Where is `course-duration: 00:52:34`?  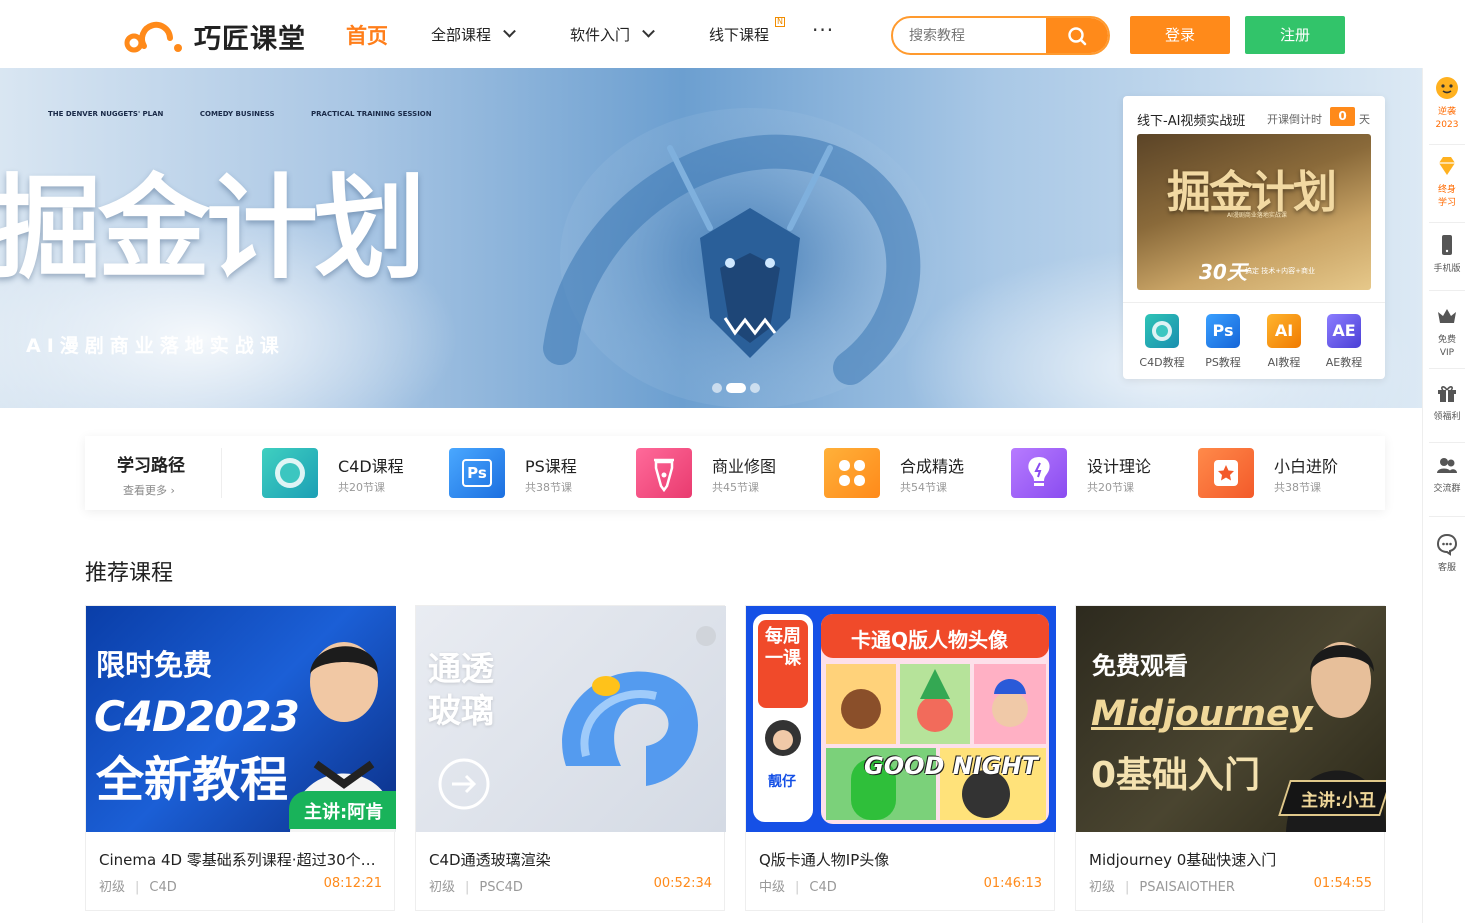 course-duration: 00:52:34 is located at coordinates (682, 883).